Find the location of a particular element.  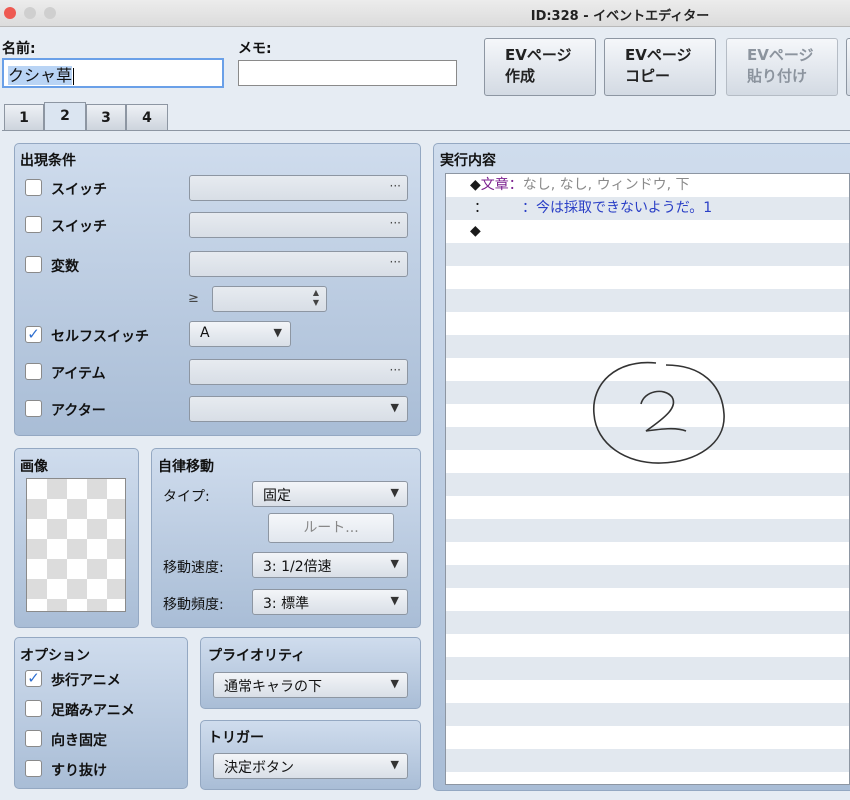

walk-anime-checkbox: ✓ is located at coordinates (33, 678).